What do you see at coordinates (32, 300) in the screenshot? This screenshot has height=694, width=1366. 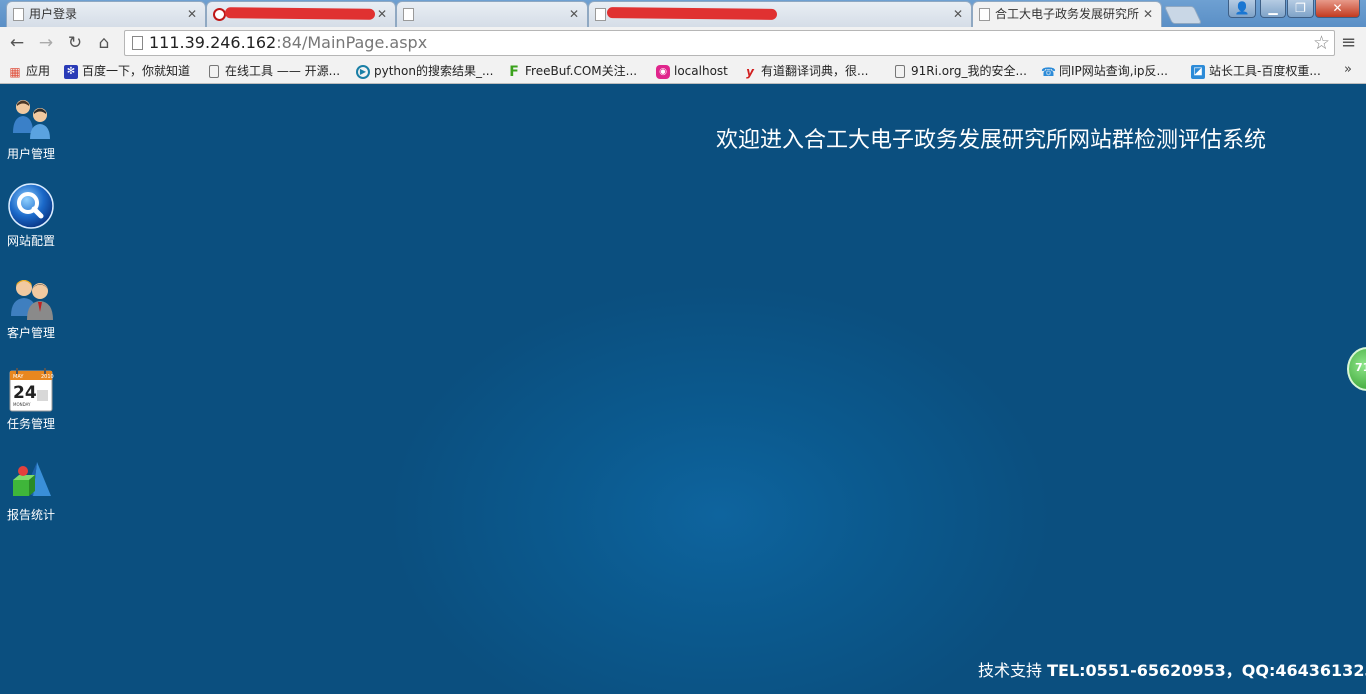 I see `customers-icon` at bounding box center [32, 300].